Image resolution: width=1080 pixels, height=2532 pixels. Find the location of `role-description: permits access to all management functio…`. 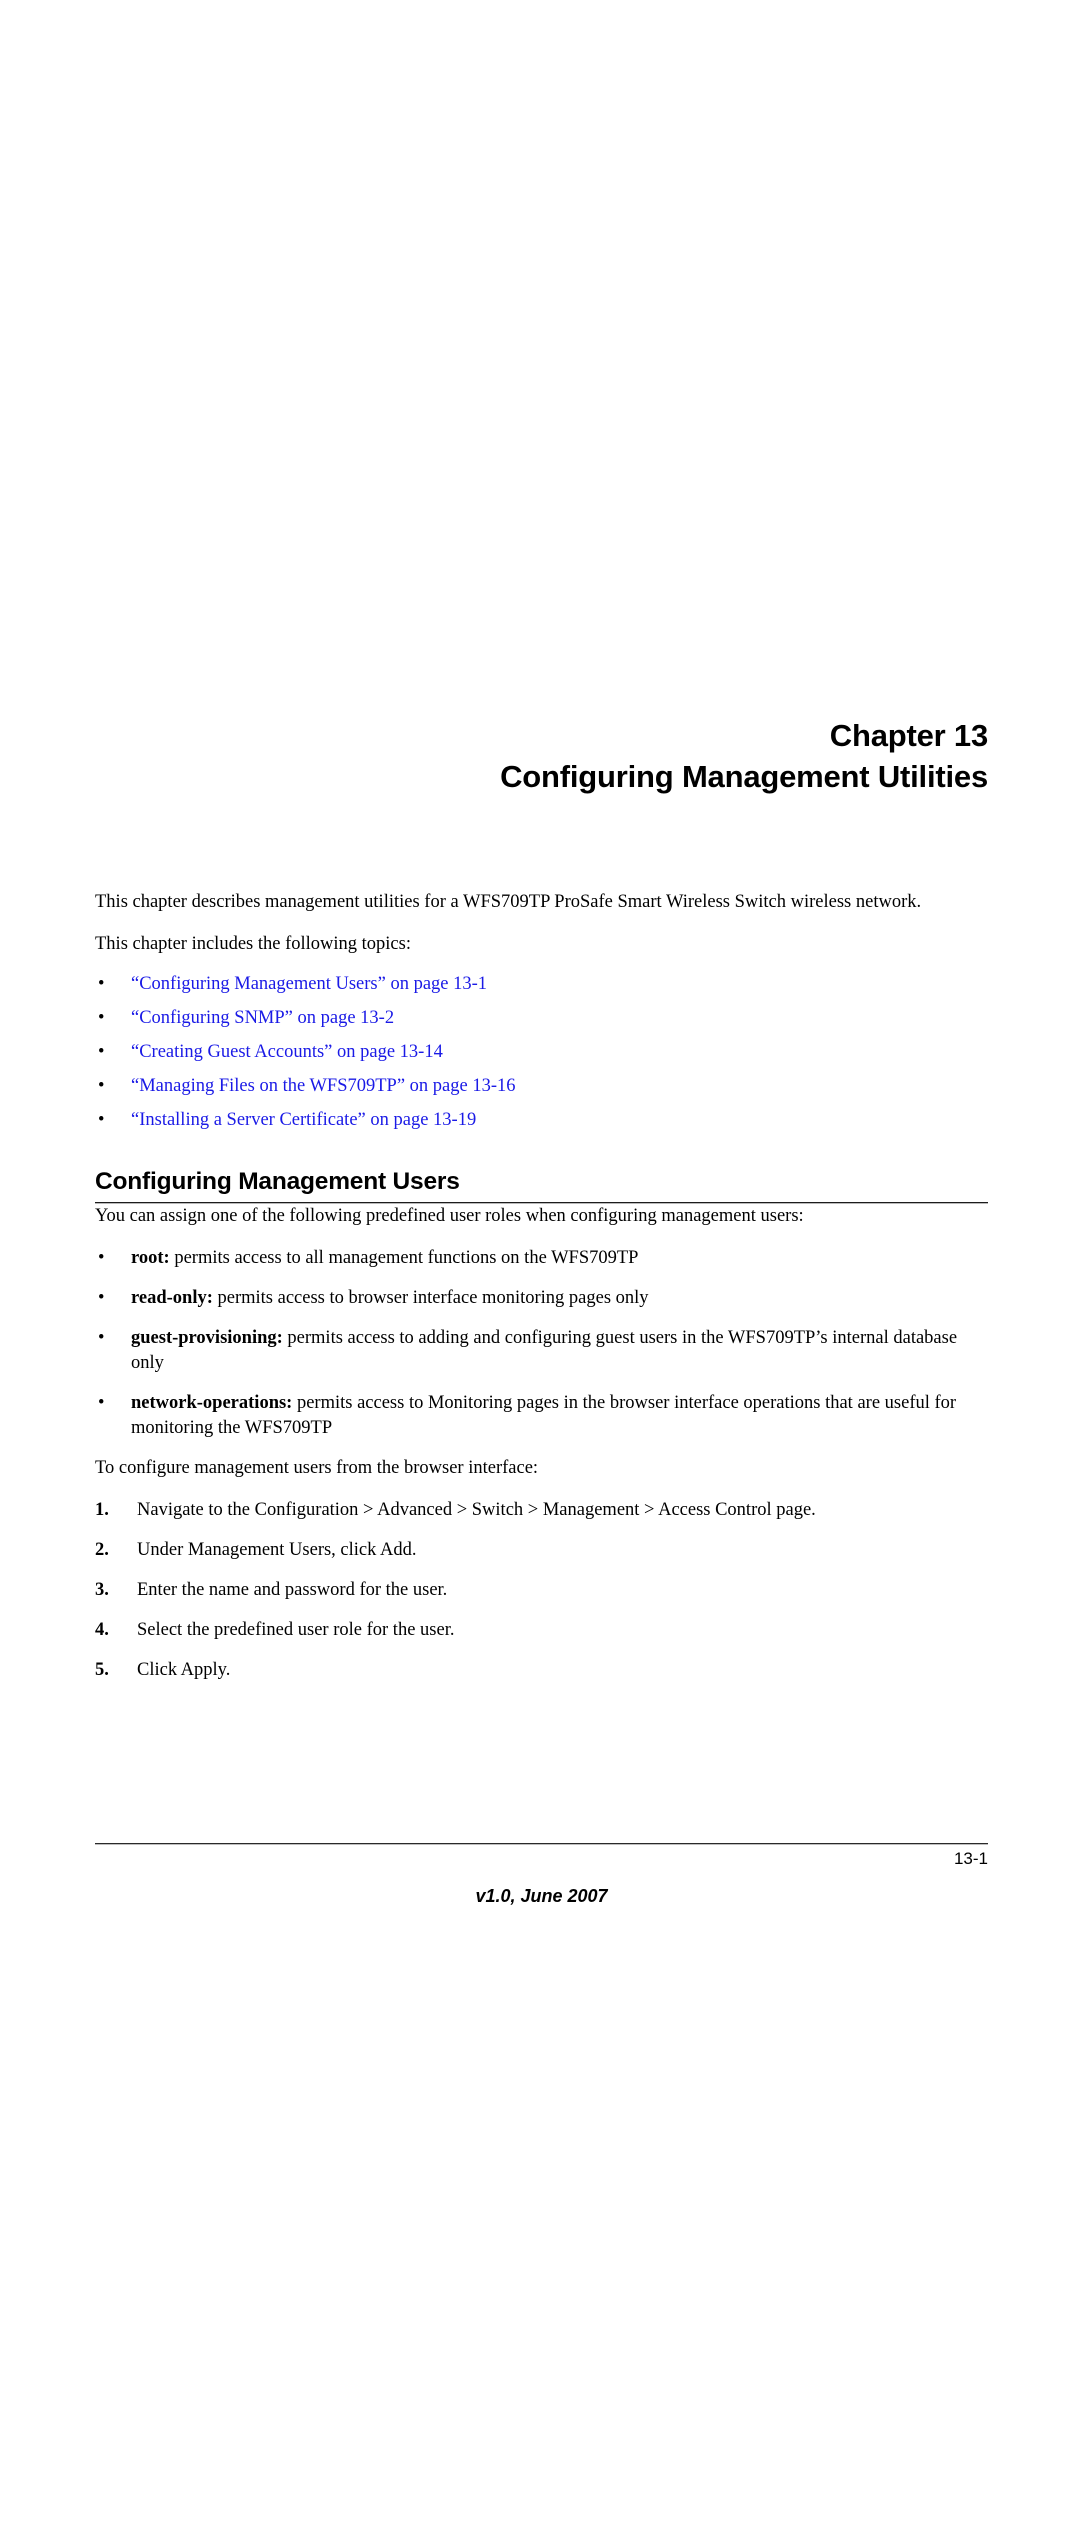

role-description: permits access to all management functio… is located at coordinates (404, 1258).